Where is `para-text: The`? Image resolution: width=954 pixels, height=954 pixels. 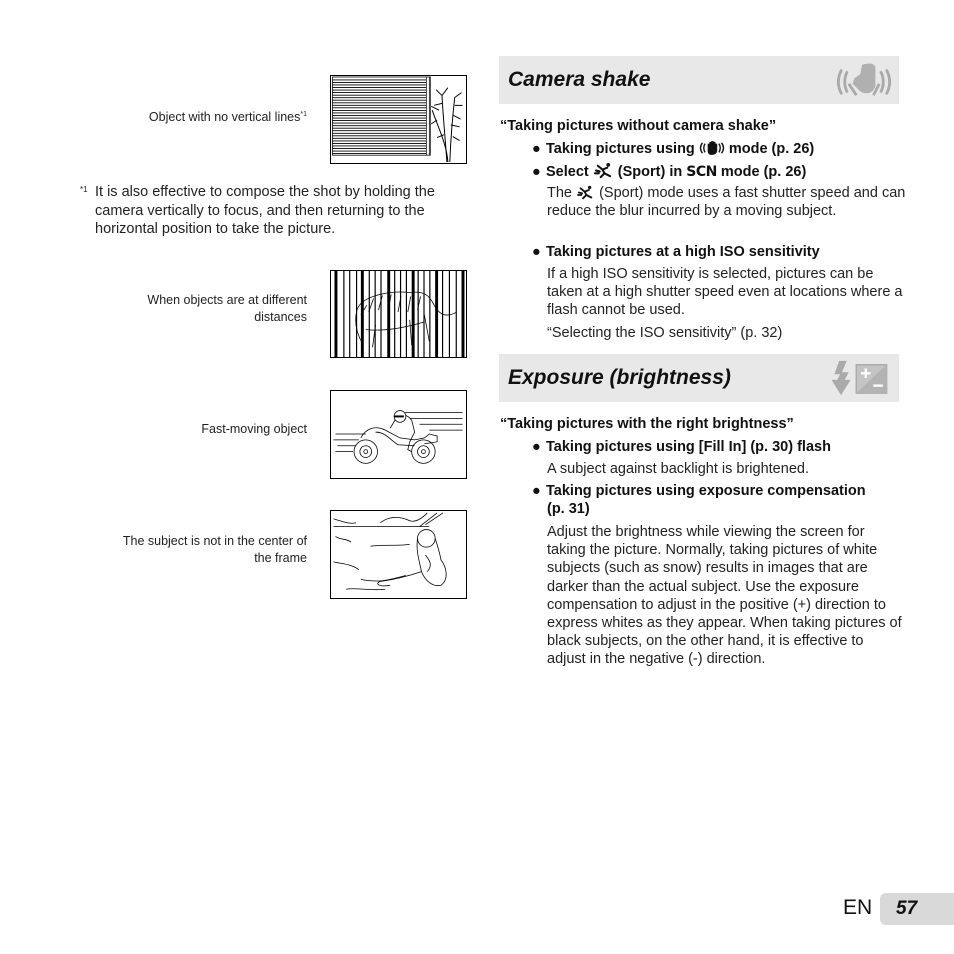
para-text: The is located at coordinates (559, 193).